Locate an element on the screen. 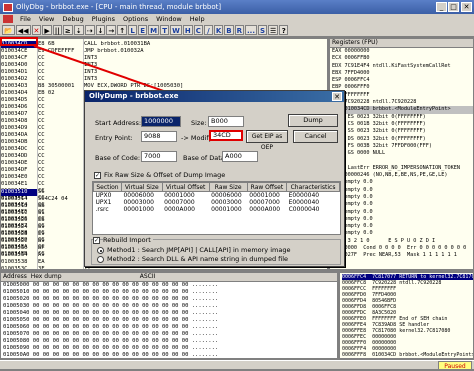  disasm-hex: E9 is located at coordinates (60, 234).